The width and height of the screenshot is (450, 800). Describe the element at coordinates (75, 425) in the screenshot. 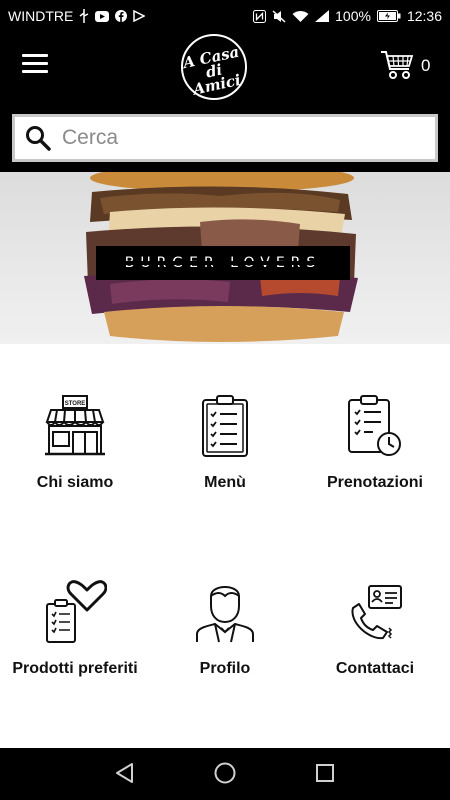

I see `store-icon: STORE` at that location.